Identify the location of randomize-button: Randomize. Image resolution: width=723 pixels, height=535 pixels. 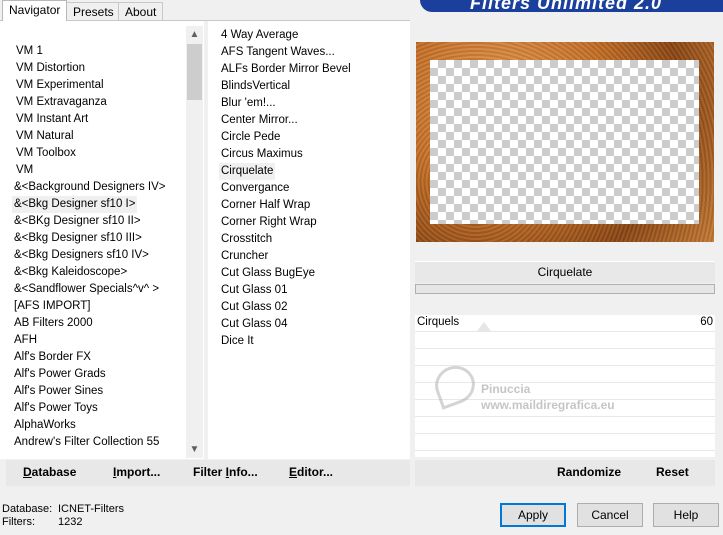
(589, 472).